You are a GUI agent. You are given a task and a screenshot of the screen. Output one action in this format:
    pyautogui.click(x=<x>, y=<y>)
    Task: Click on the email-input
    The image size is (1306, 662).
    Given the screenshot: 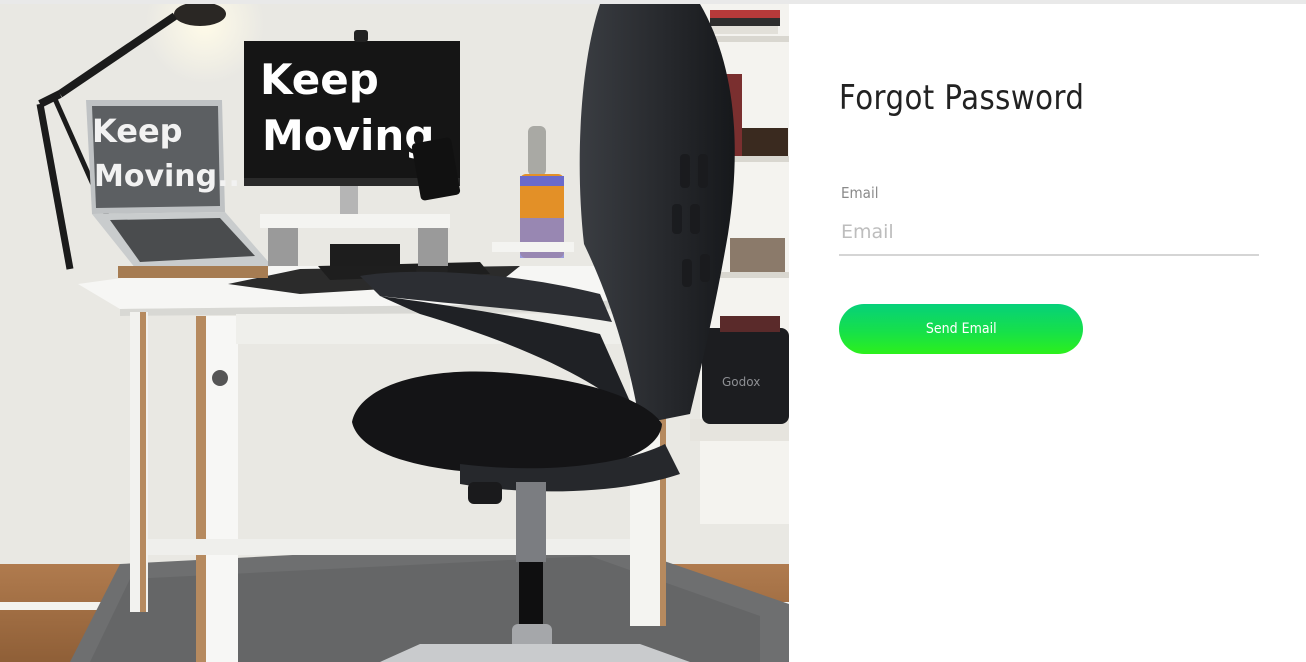 What is the action you would take?
    pyautogui.click(x=1049, y=236)
    